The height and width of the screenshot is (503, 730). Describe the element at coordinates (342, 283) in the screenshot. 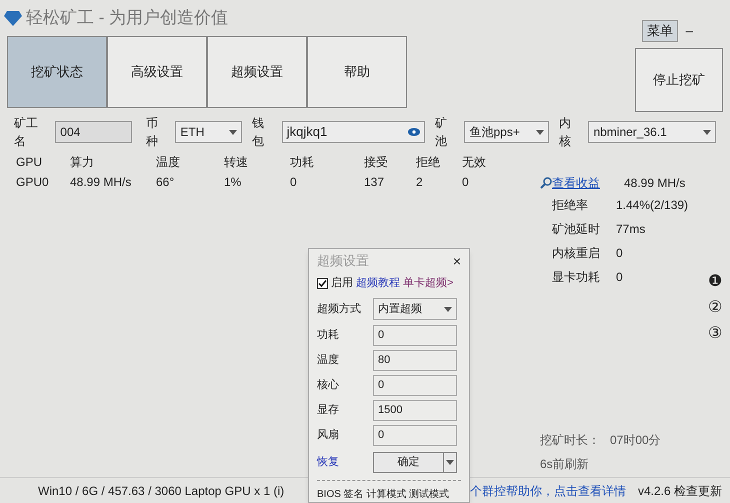

I see `checkbox-label: 启用` at that location.